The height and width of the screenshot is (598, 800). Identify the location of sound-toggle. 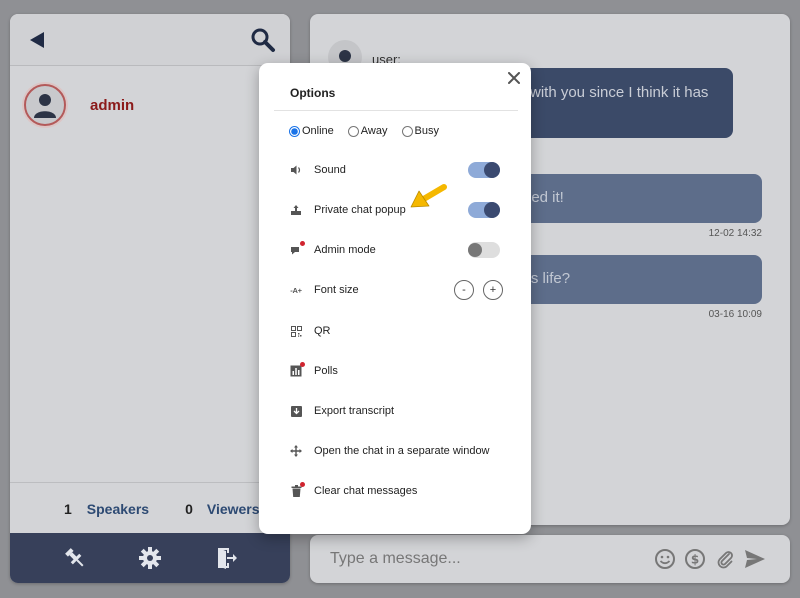
(484, 170).